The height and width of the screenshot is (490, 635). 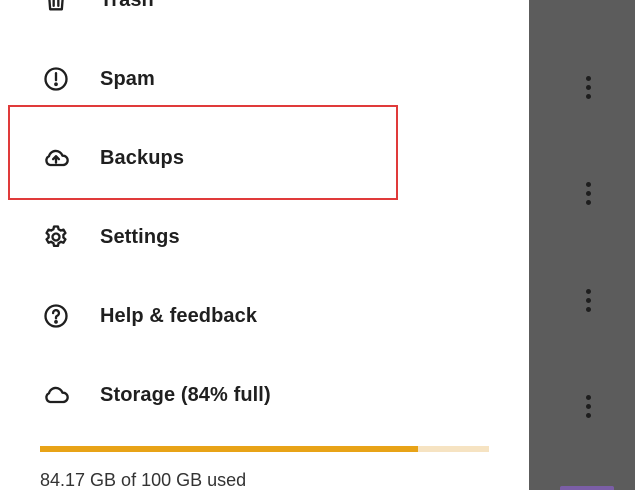 I want to click on cloud-upload-icon, so click(x=56, y=158).